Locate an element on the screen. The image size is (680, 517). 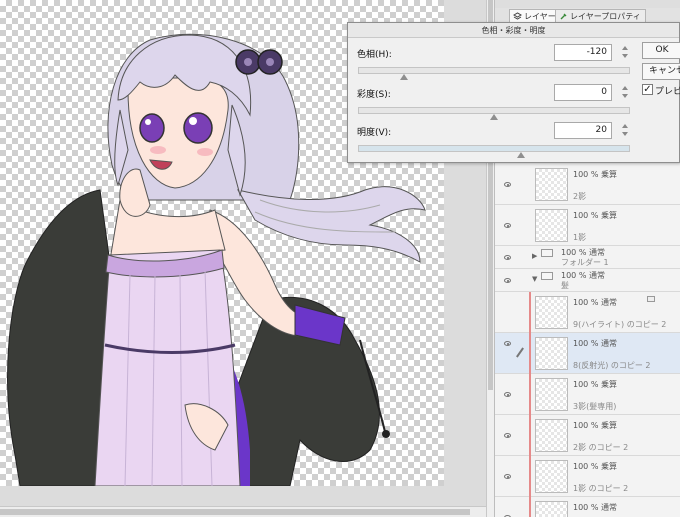
layer-name: 3影(髪専用) is located at coordinates (595, 406).